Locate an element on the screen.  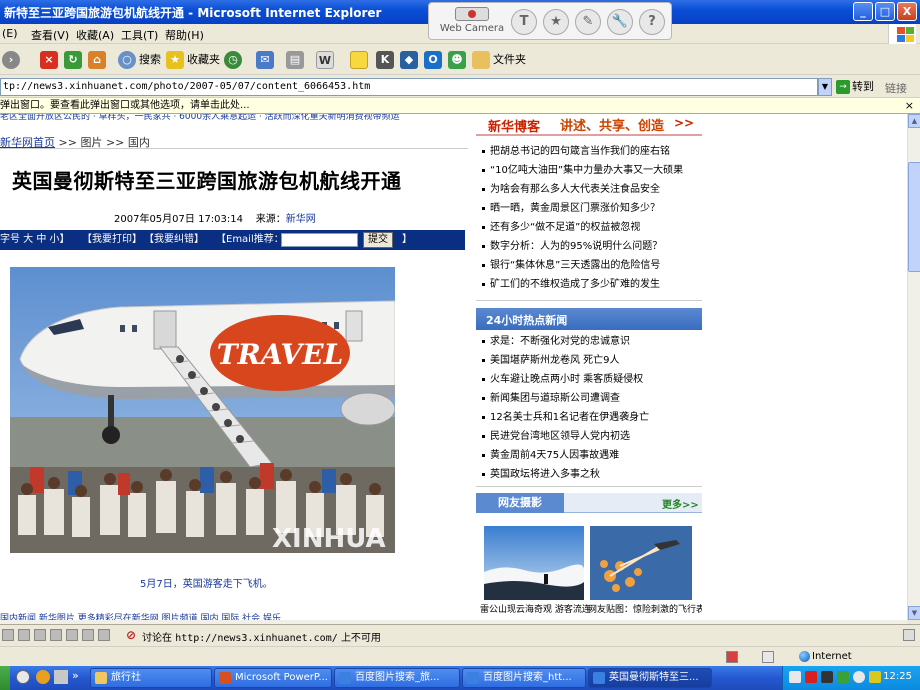
thumbnail-sea-of-clouds is located at coordinates (534, 563).